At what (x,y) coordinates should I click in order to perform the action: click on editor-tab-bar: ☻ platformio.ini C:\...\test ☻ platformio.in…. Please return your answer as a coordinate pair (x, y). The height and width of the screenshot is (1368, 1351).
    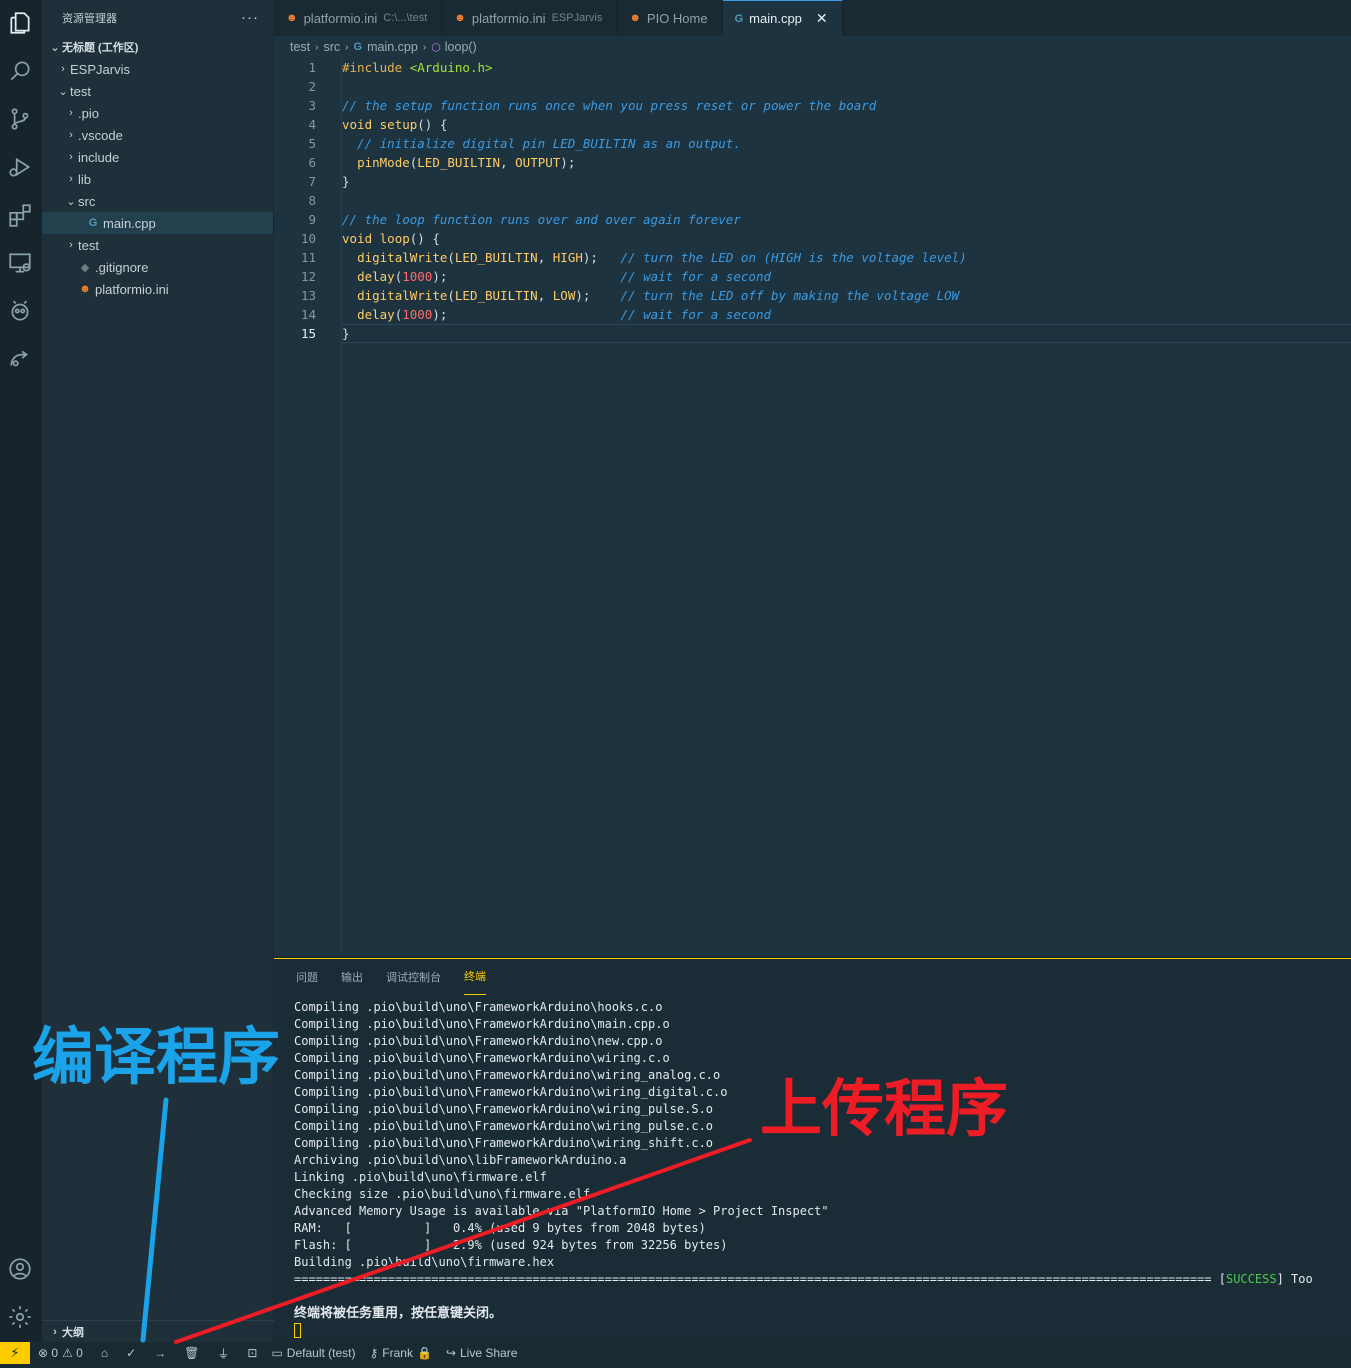
    Looking at the image, I should click on (812, 18).